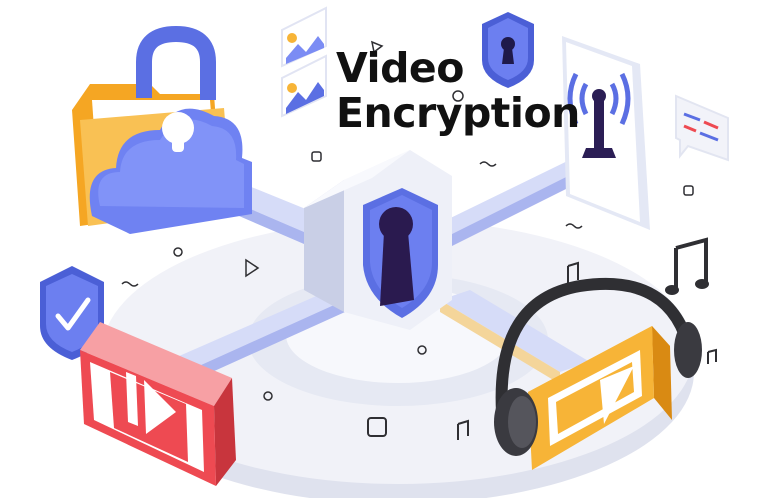 The width and height of the screenshot is (783, 498). What do you see at coordinates (400, 68) in the screenshot?
I see `title-line-1: Video` at bounding box center [400, 68].